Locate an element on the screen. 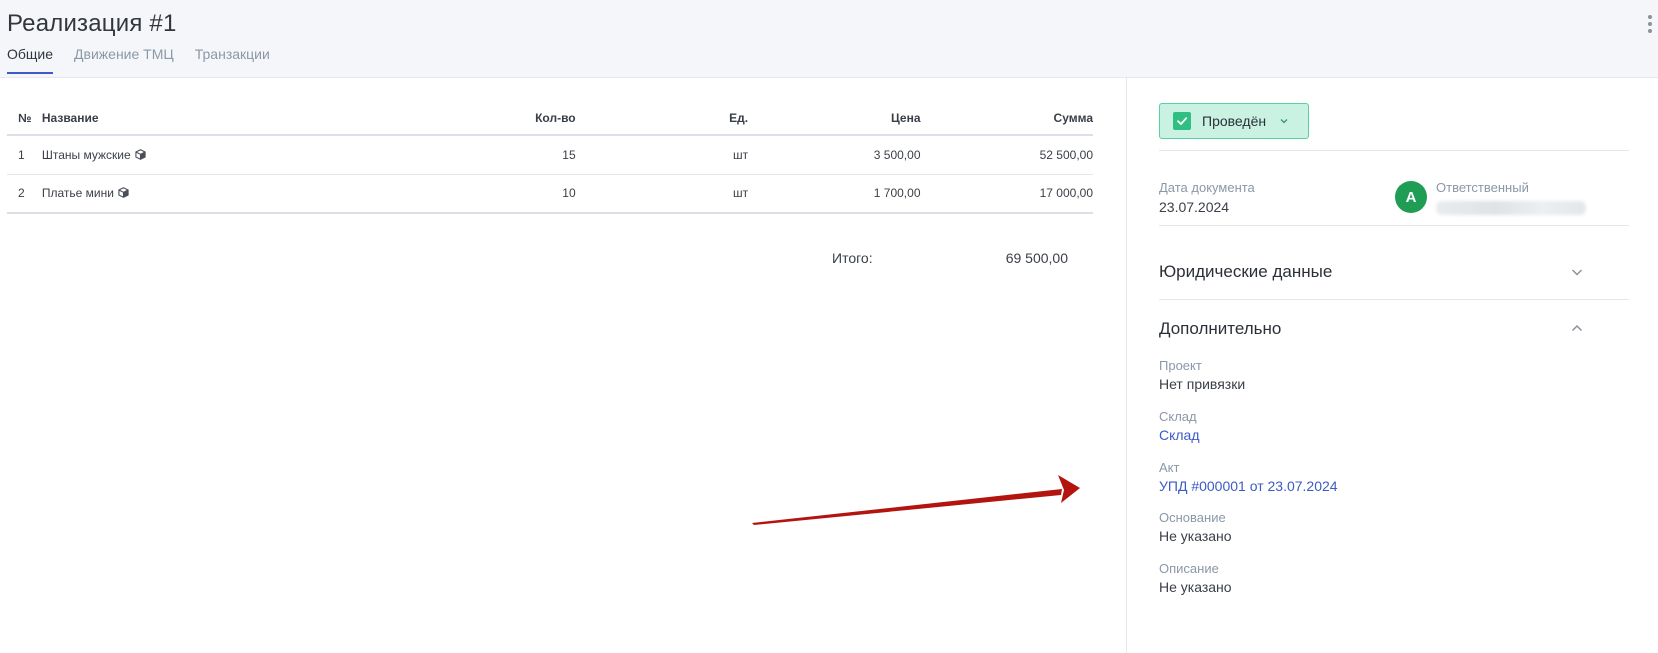  row-name-cell: Штаны мужские is located at coordinates (203, 155).